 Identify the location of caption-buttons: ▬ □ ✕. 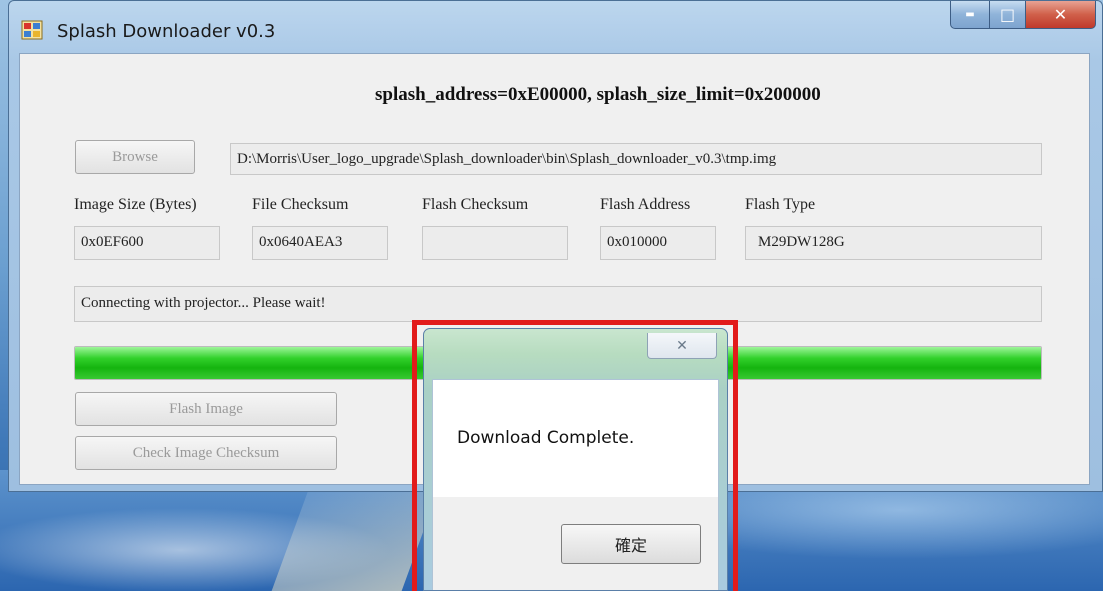
(1023, 16).